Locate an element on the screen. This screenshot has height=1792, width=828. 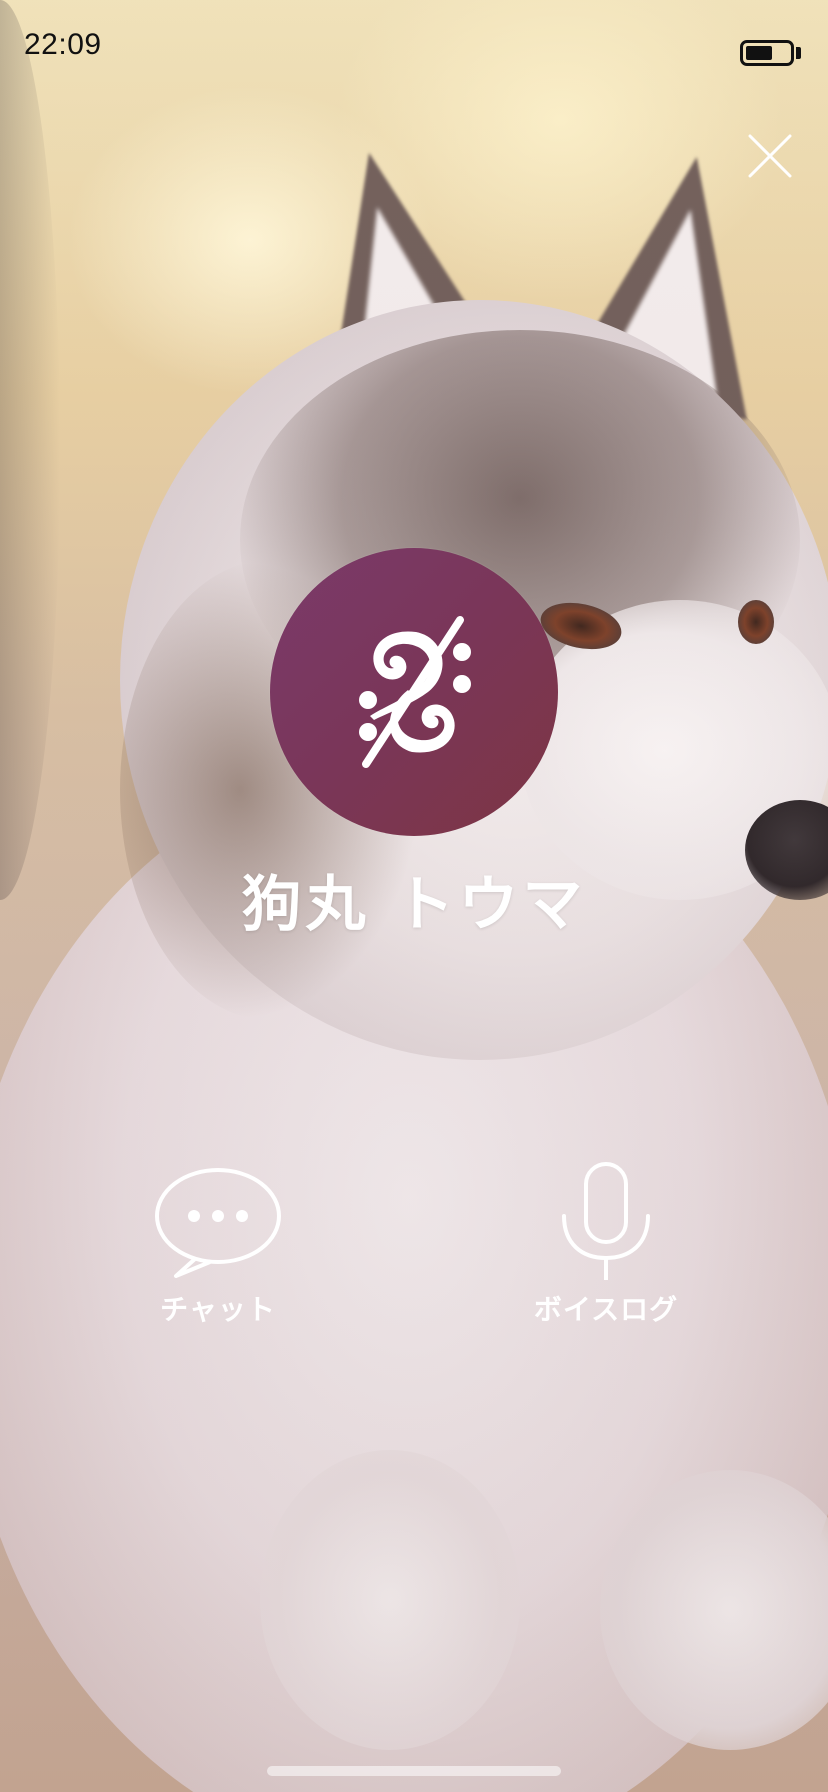
close-button is located at coordinates (770, 156).